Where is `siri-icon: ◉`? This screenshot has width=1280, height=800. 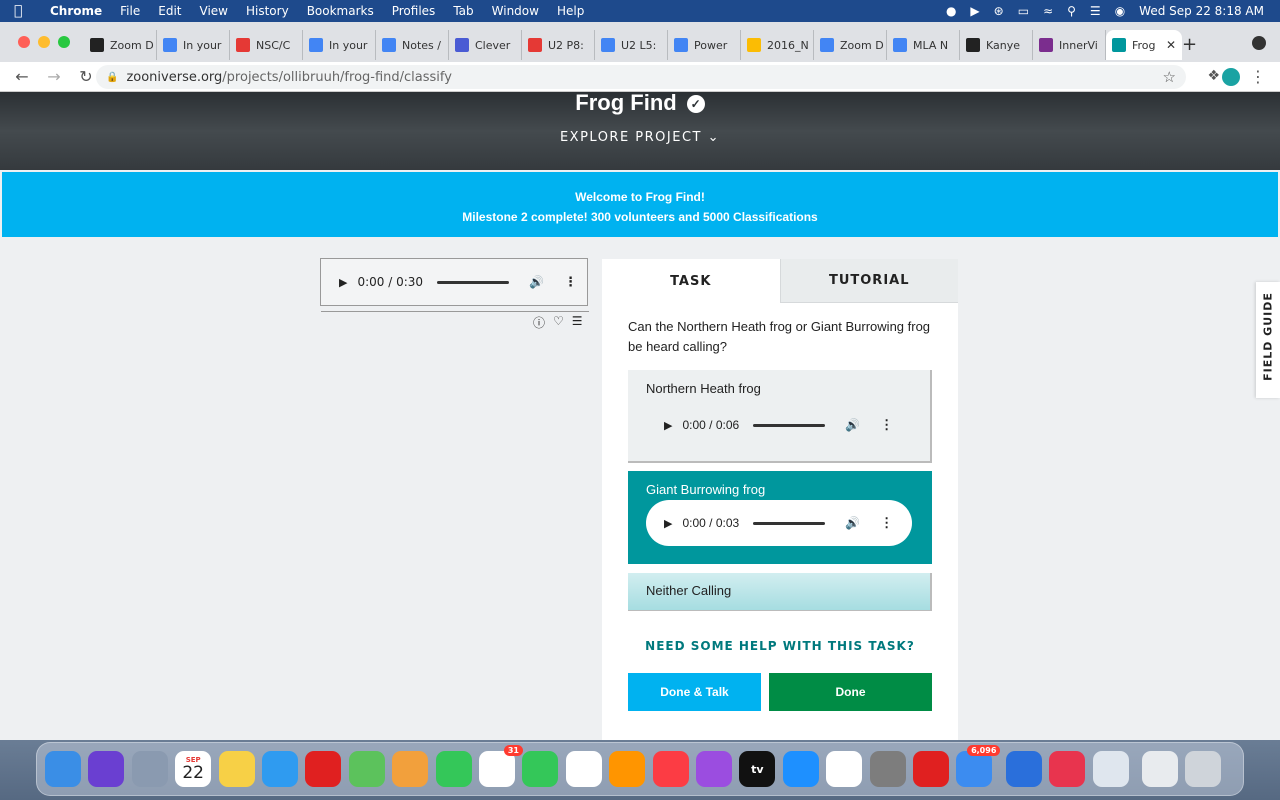
siri-icon: ◉ is located at coordinates (1120, 11).